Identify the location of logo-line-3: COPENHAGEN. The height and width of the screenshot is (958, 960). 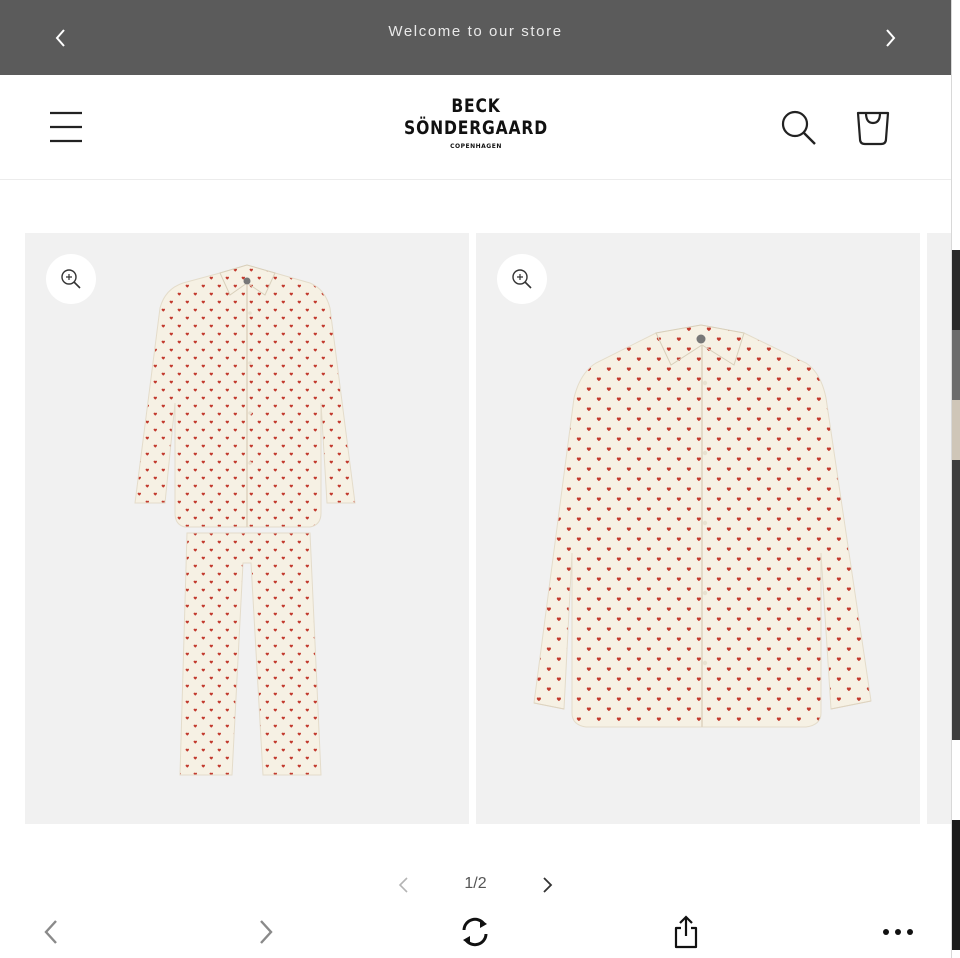
(476, 146).